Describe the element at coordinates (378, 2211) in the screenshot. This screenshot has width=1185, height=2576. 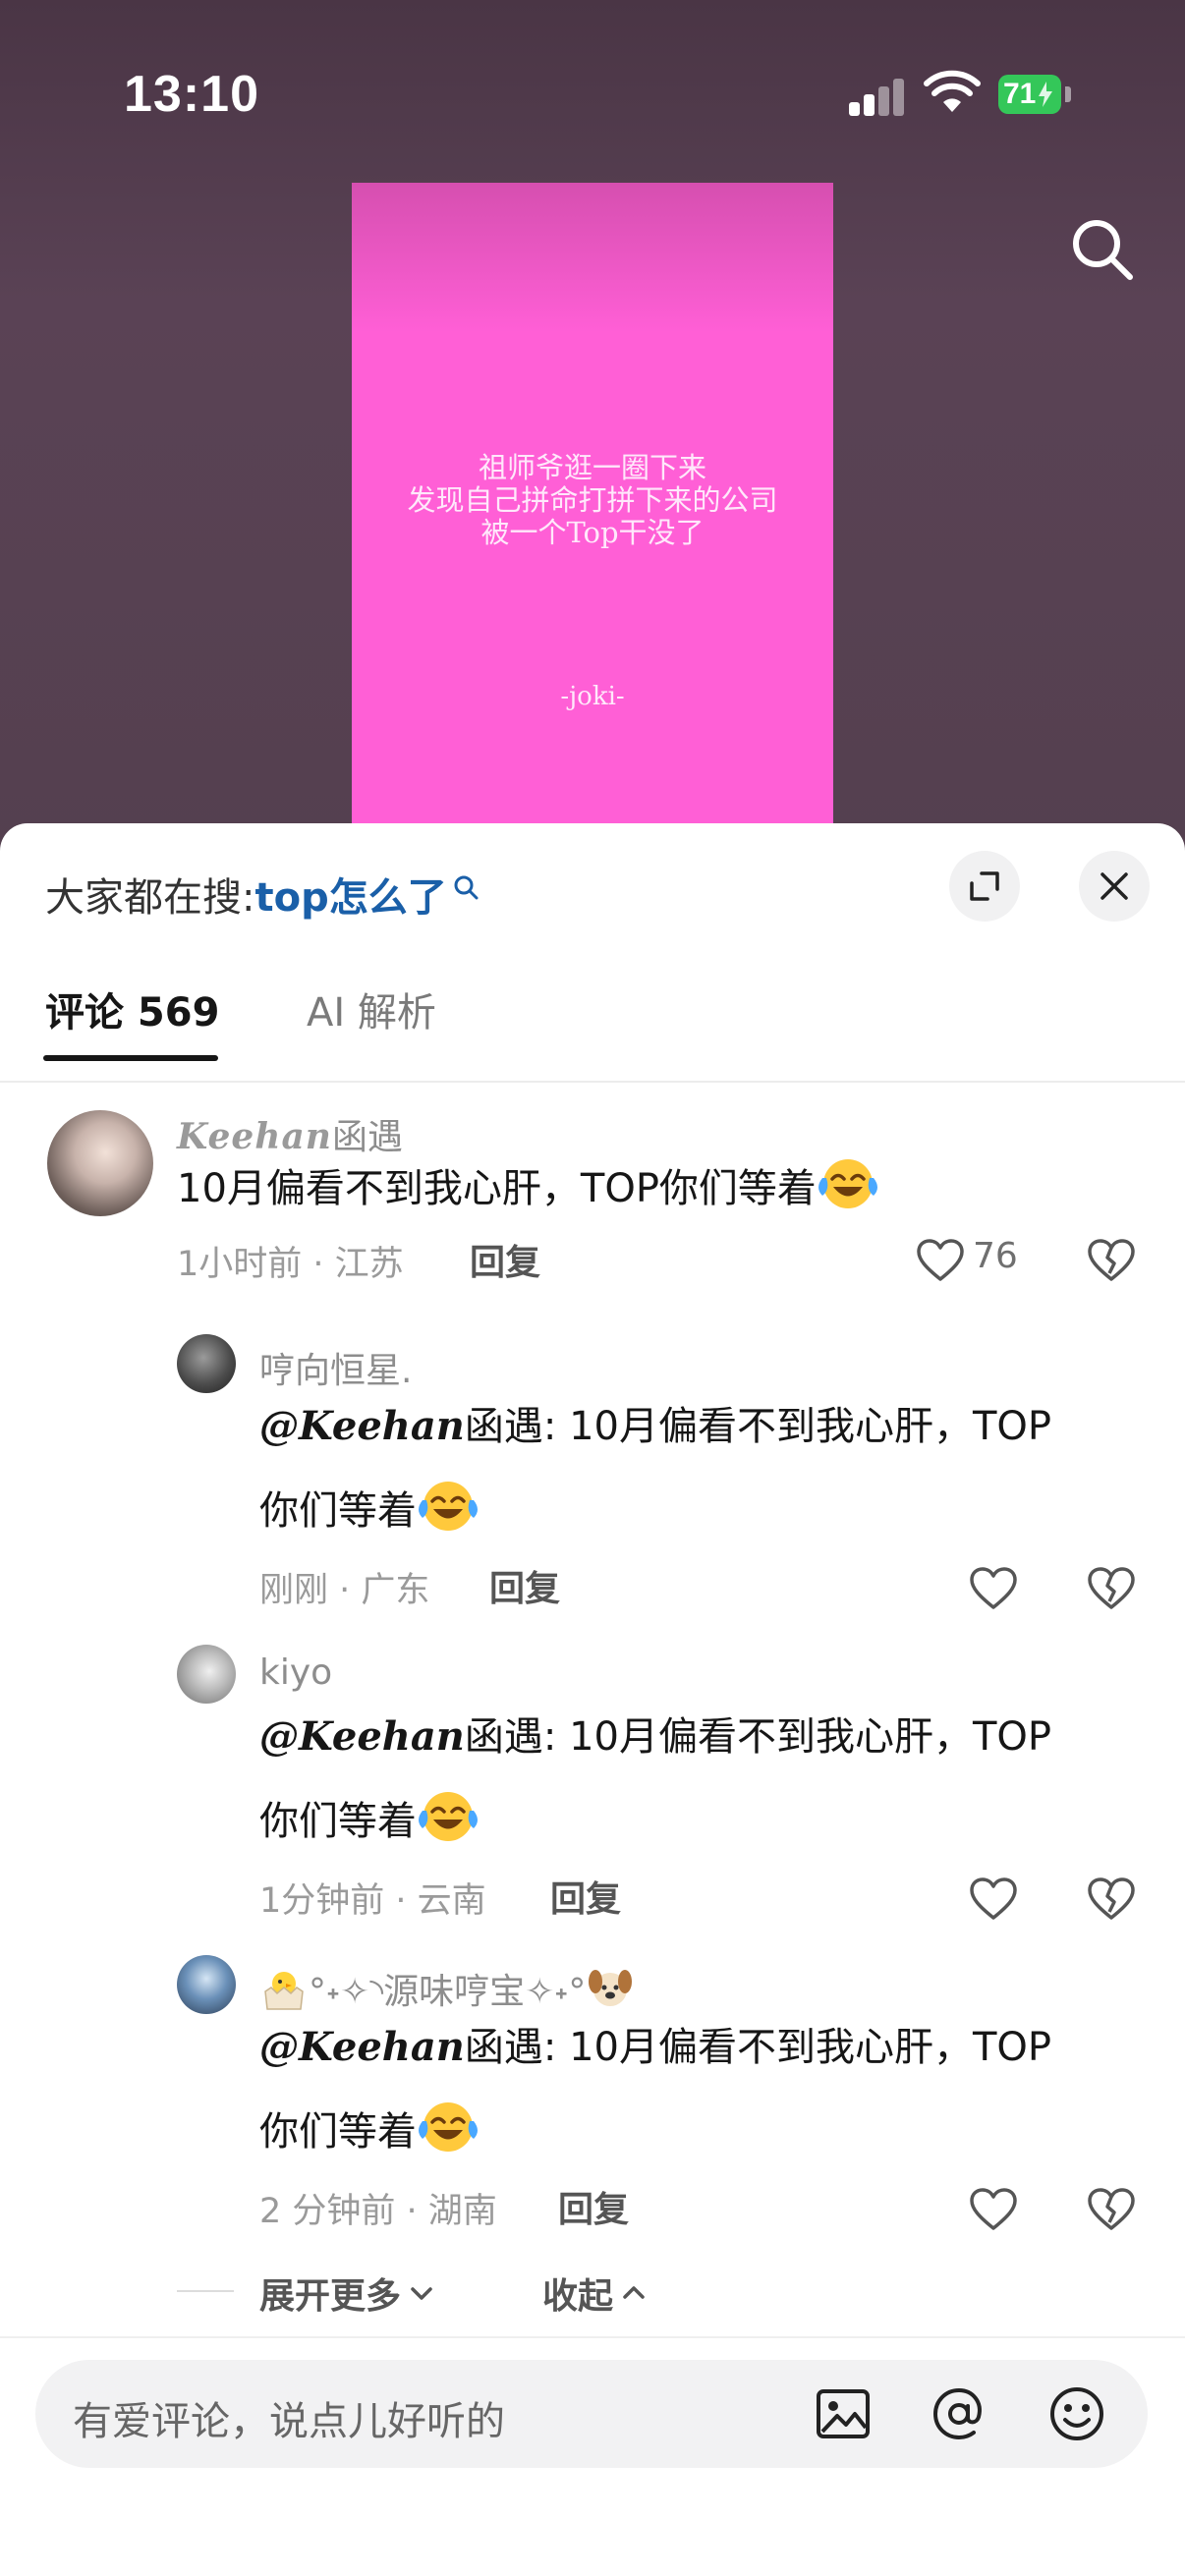
I see `reply-meta: 2 分钟前 · 湖南` at that location.